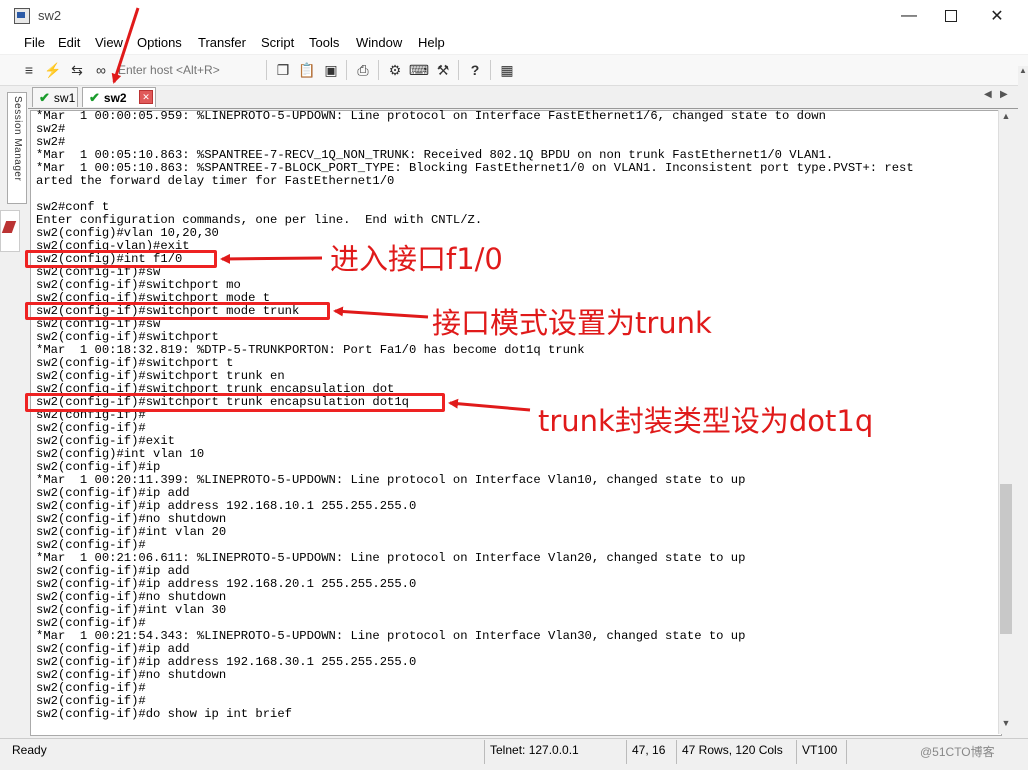 This screenshot has height=770, width=1028. I want to click on annotation-enter-interface: 进入接口f1/0, so click(416, 259).